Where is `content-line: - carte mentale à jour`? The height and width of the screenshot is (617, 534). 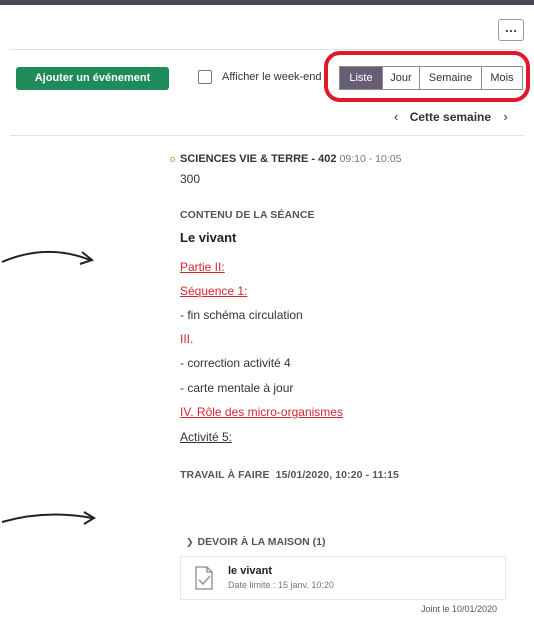 content-line: - carte mentale à jour is located at coordinates (237, 388).